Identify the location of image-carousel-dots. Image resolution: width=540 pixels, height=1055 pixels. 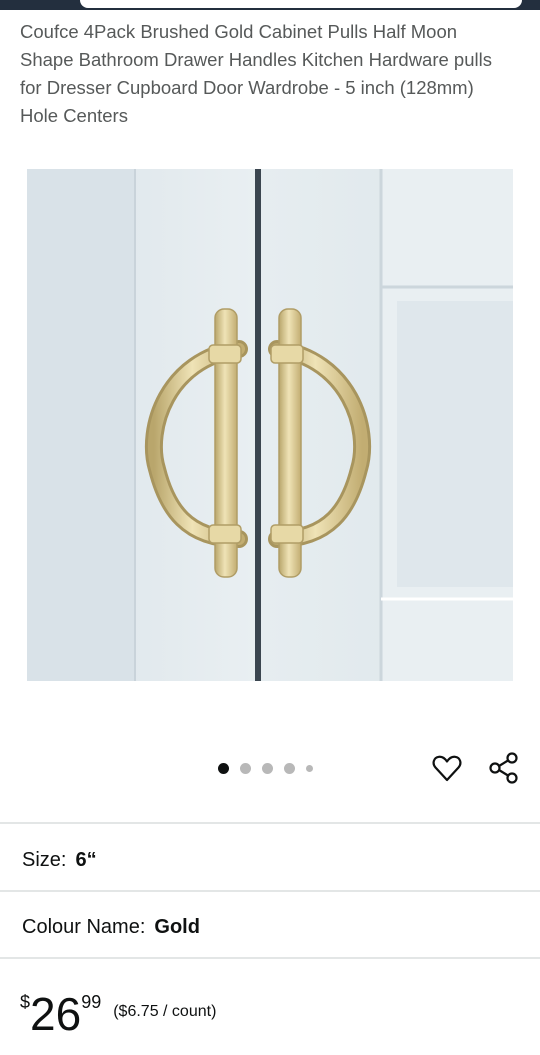
(265, 768).